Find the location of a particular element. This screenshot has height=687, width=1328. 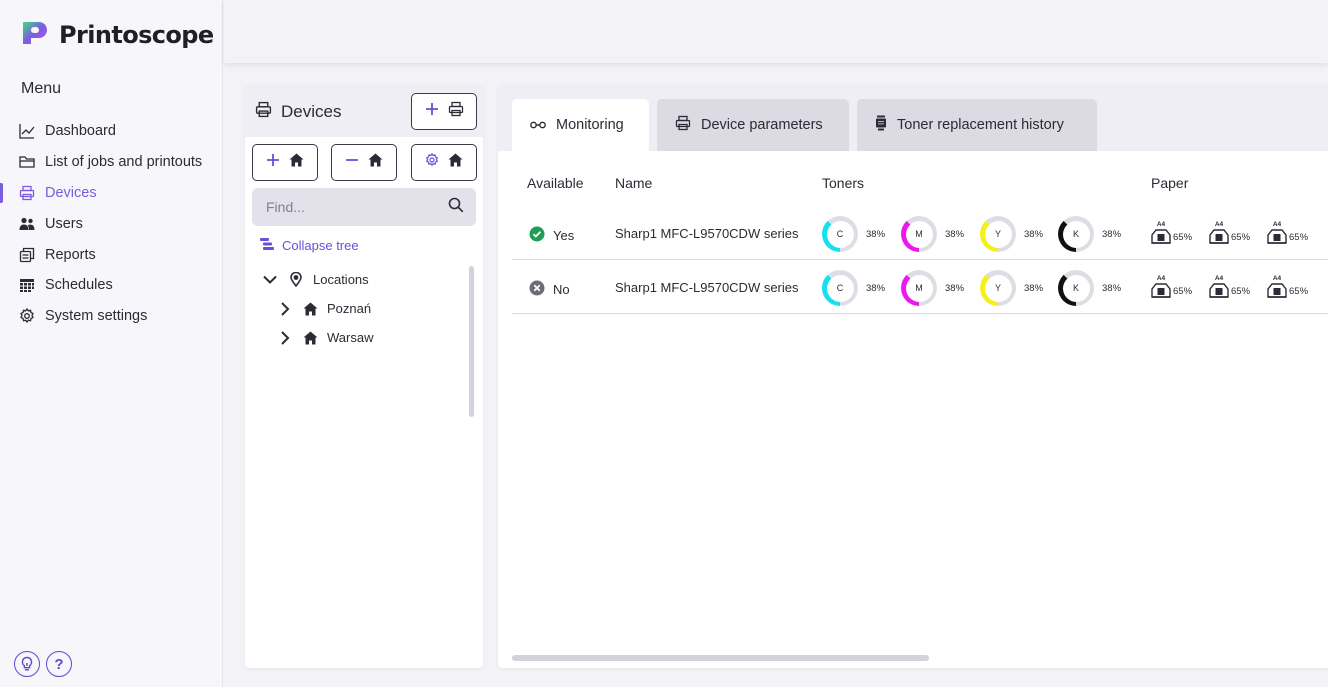

reports-icon is located at coordinates (27, 255).